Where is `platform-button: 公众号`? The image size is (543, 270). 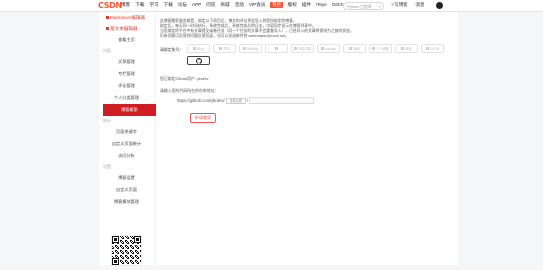
platform-button: 公众号 is located at coordinates (432, 48).